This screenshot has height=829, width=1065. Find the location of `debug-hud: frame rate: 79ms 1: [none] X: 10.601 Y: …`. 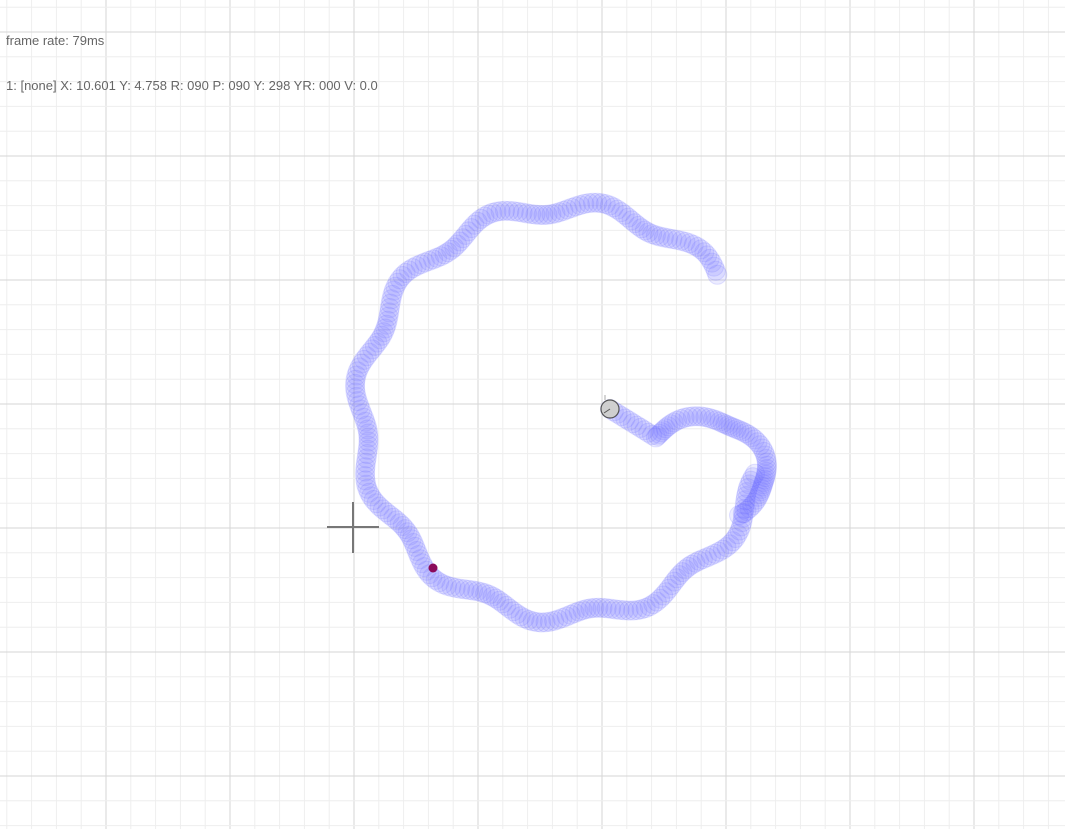

debug-hud: frame rate: 79ms 1: [none] X: 10.601 Y: … is located at coordinates (192, 63).